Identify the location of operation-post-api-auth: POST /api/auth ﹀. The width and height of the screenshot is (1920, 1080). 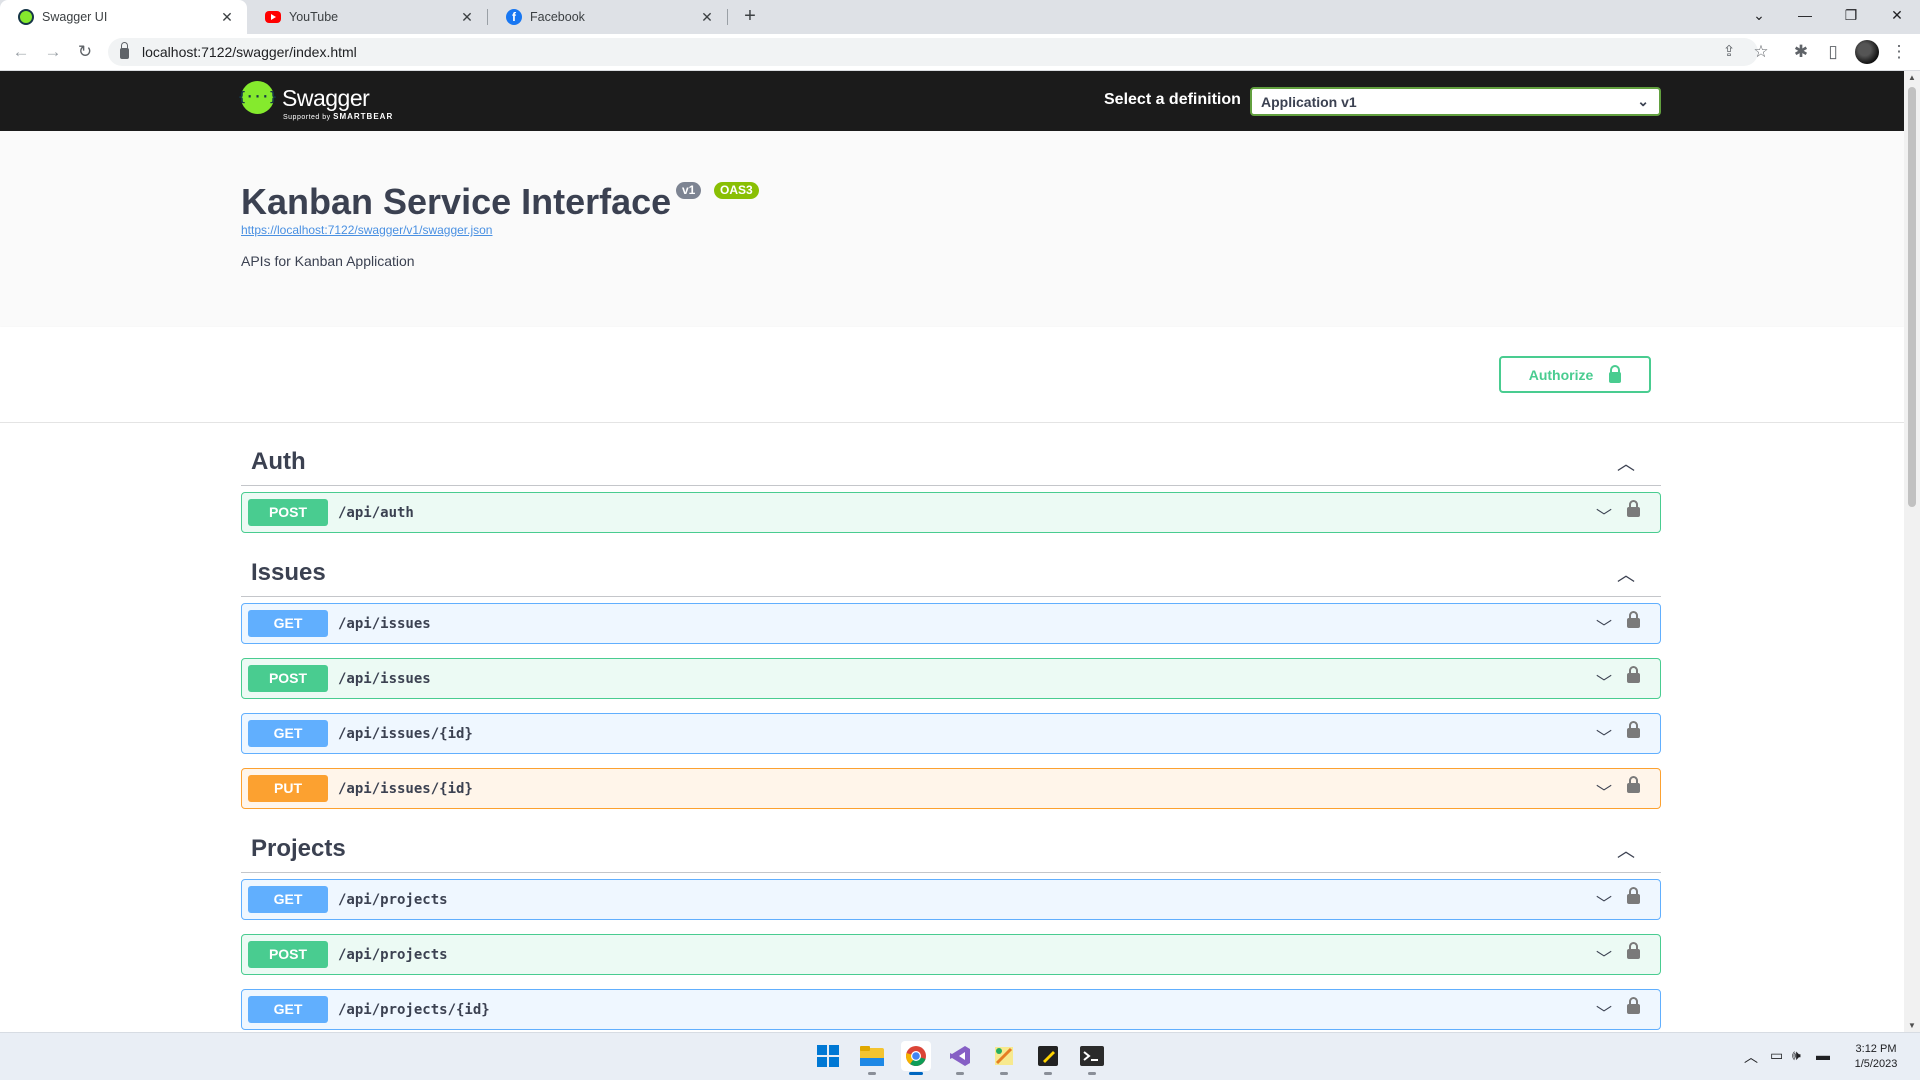
(951, 512).